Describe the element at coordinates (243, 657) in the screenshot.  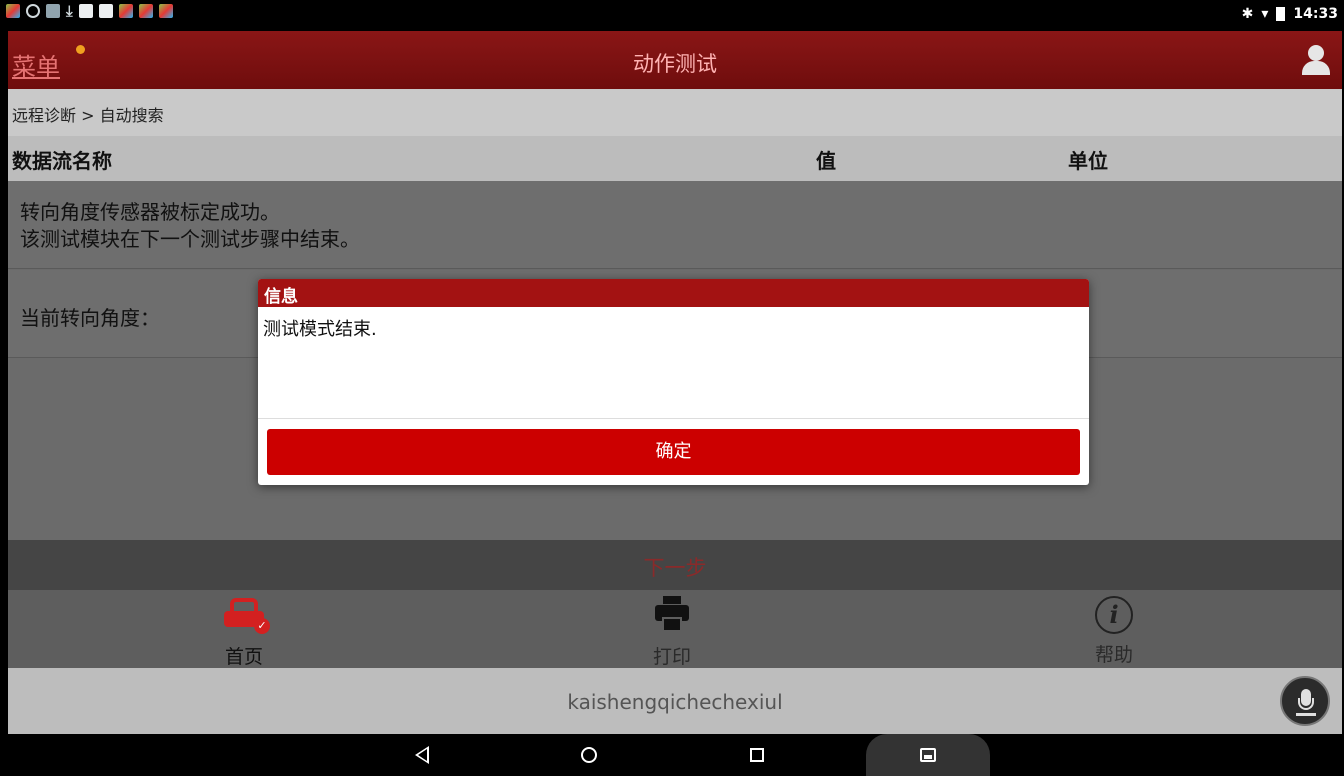
I see `nav-home-label: 首页` at that location.